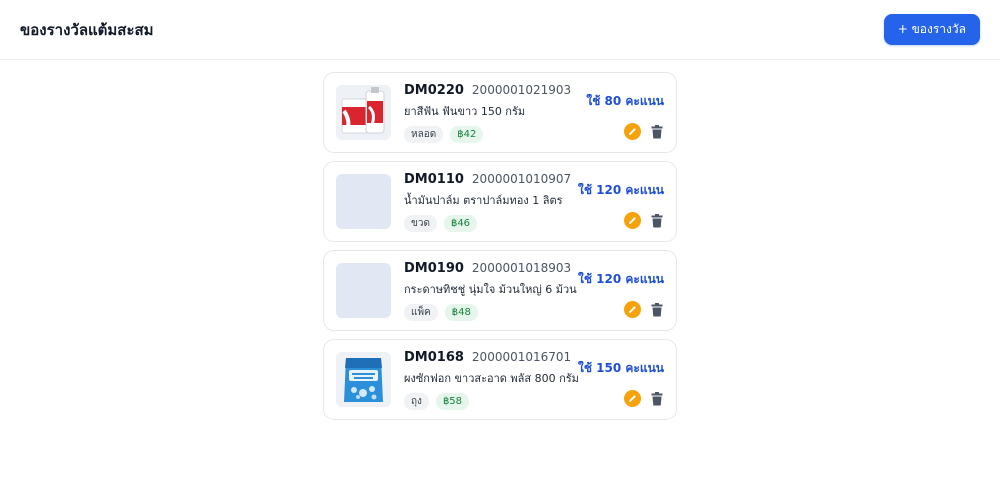 The width and height of the screenshot is (1000, 480). I want to click on reward-barcode: 2000001010907, so click(521, 178).